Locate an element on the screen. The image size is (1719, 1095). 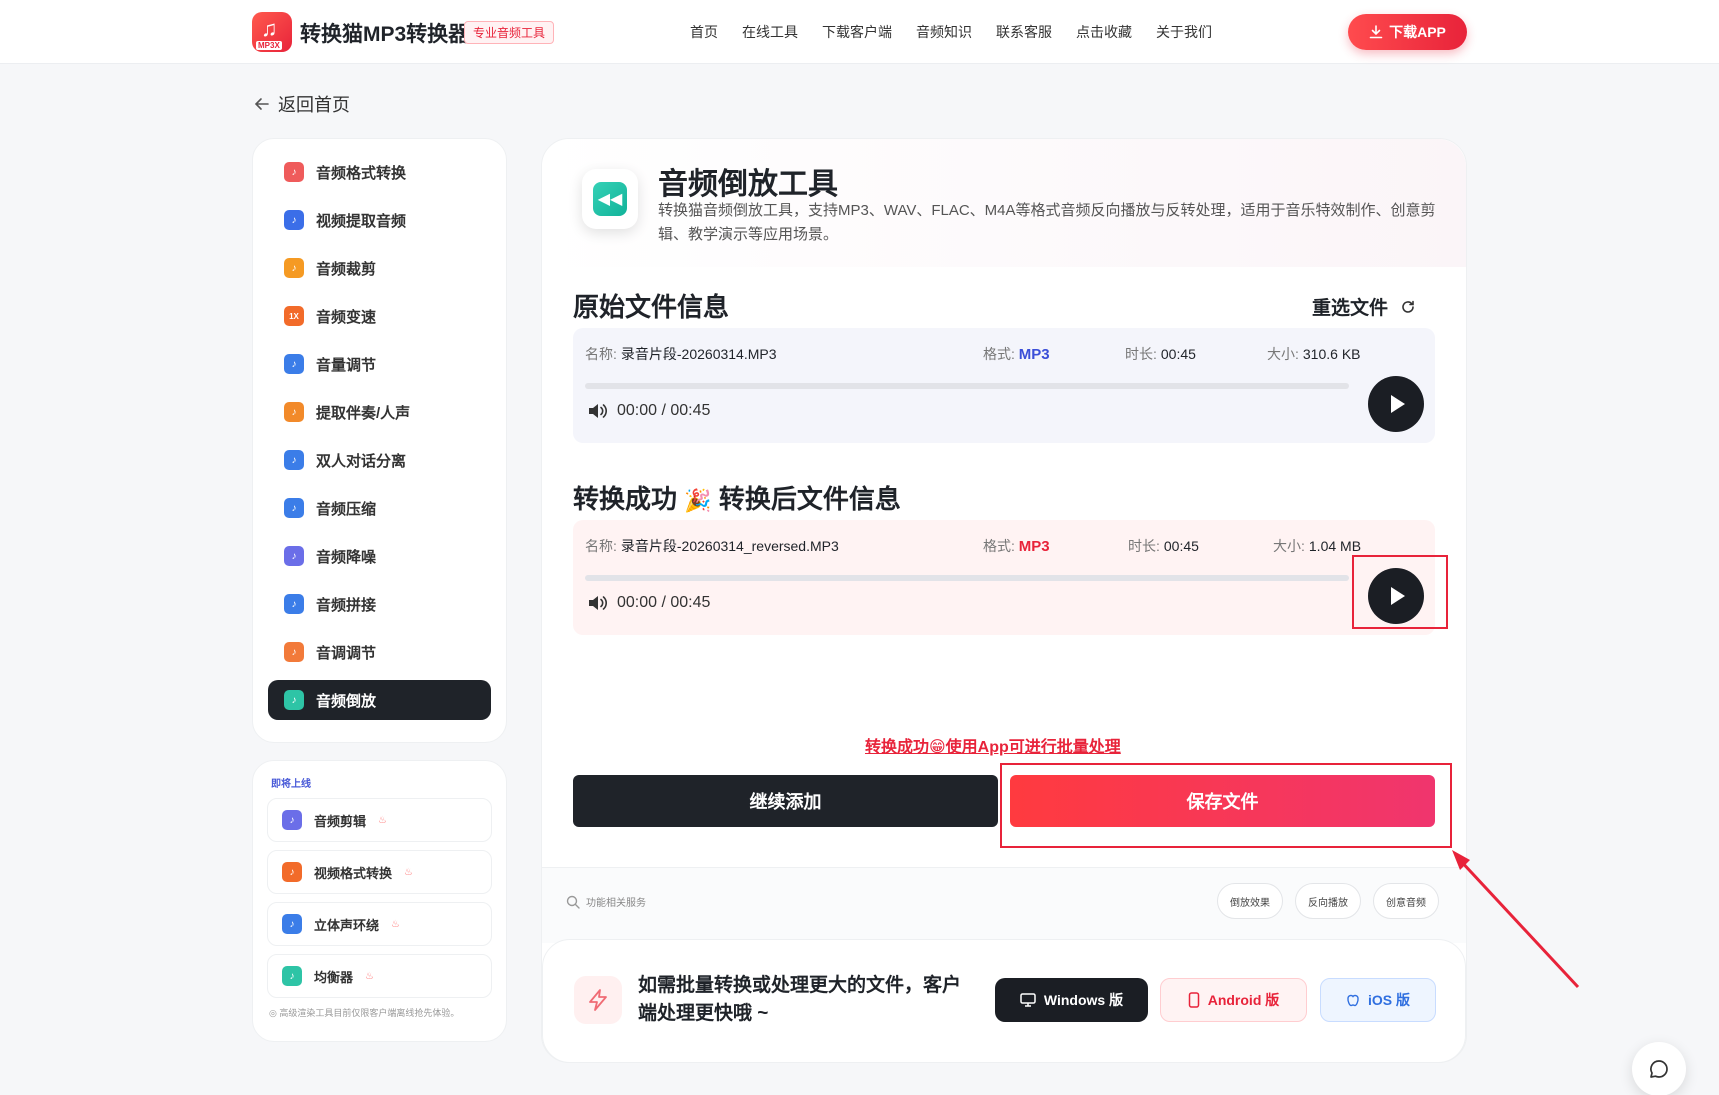
reselect-file-button: 重选文件 is located at coordinates (1364, 306).